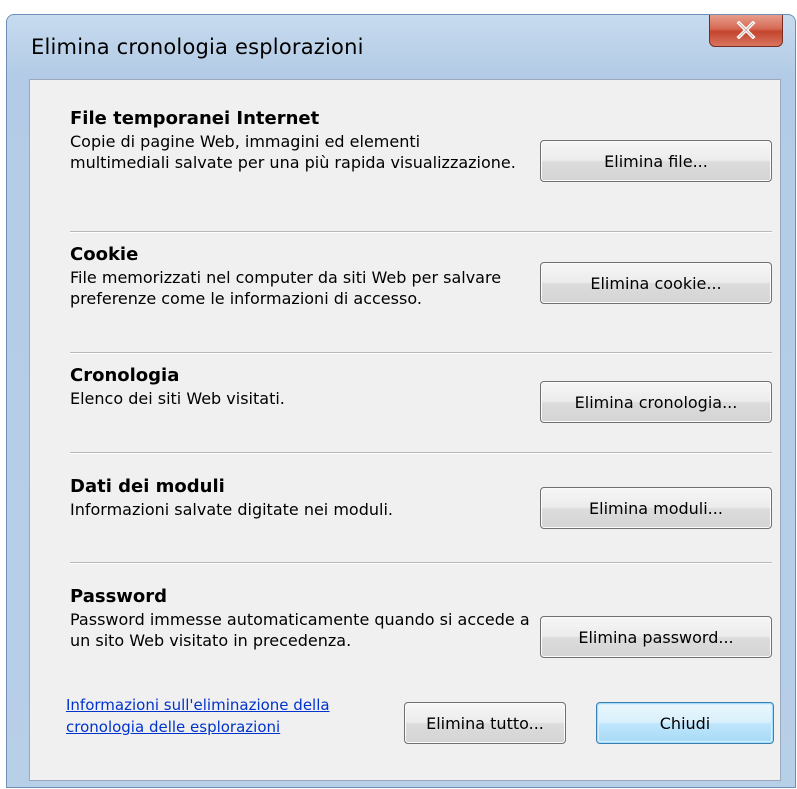 The height and width of the screenshot is (789, 797). I want to click on section-description: Elenco dei siti Web visitati., so click(177, 398).